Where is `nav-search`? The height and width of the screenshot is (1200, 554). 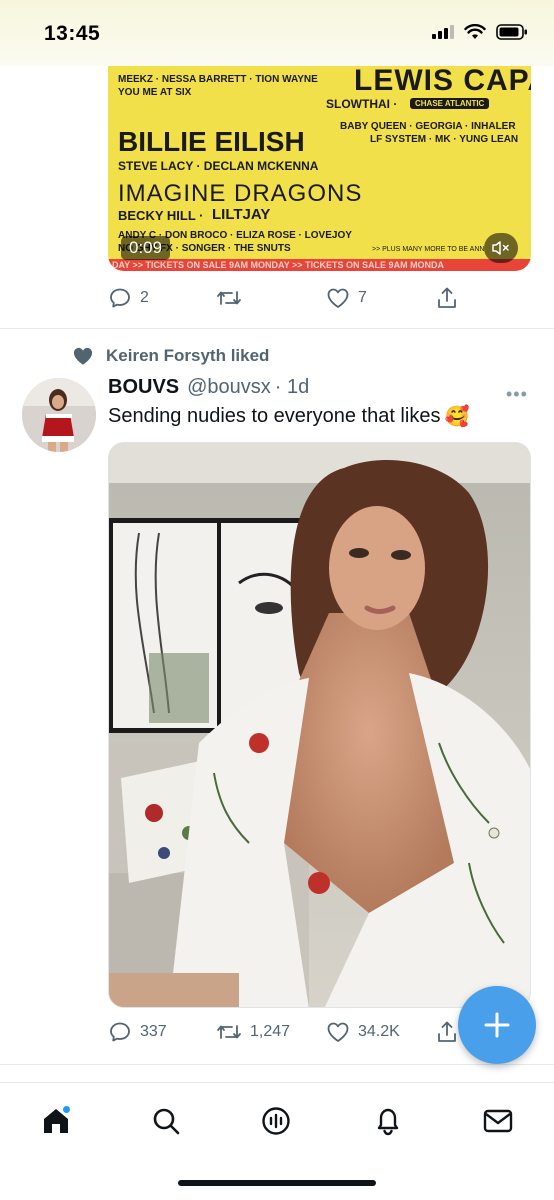 nav-search is located at coordinates (166, 1121).